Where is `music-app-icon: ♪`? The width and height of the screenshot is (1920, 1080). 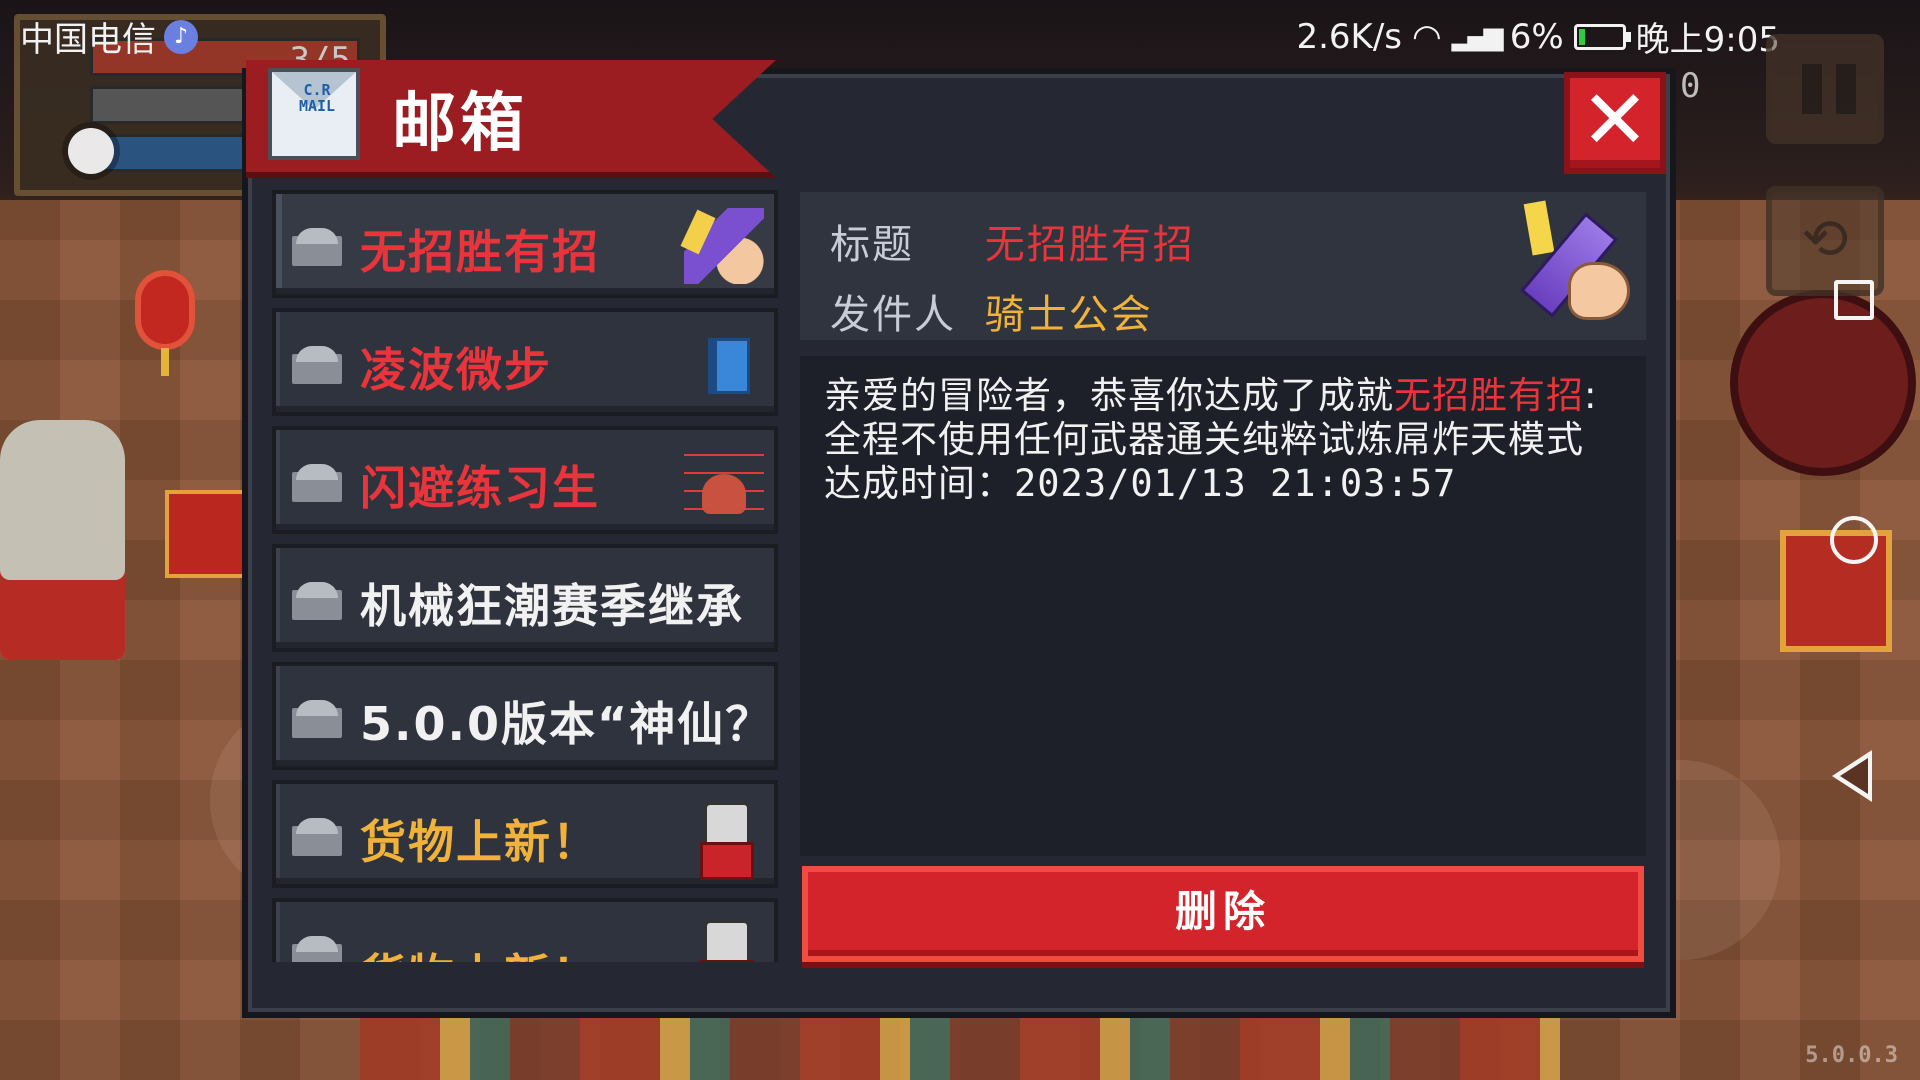 music-app-icon: ♪ is located at coordinates (181, 36).